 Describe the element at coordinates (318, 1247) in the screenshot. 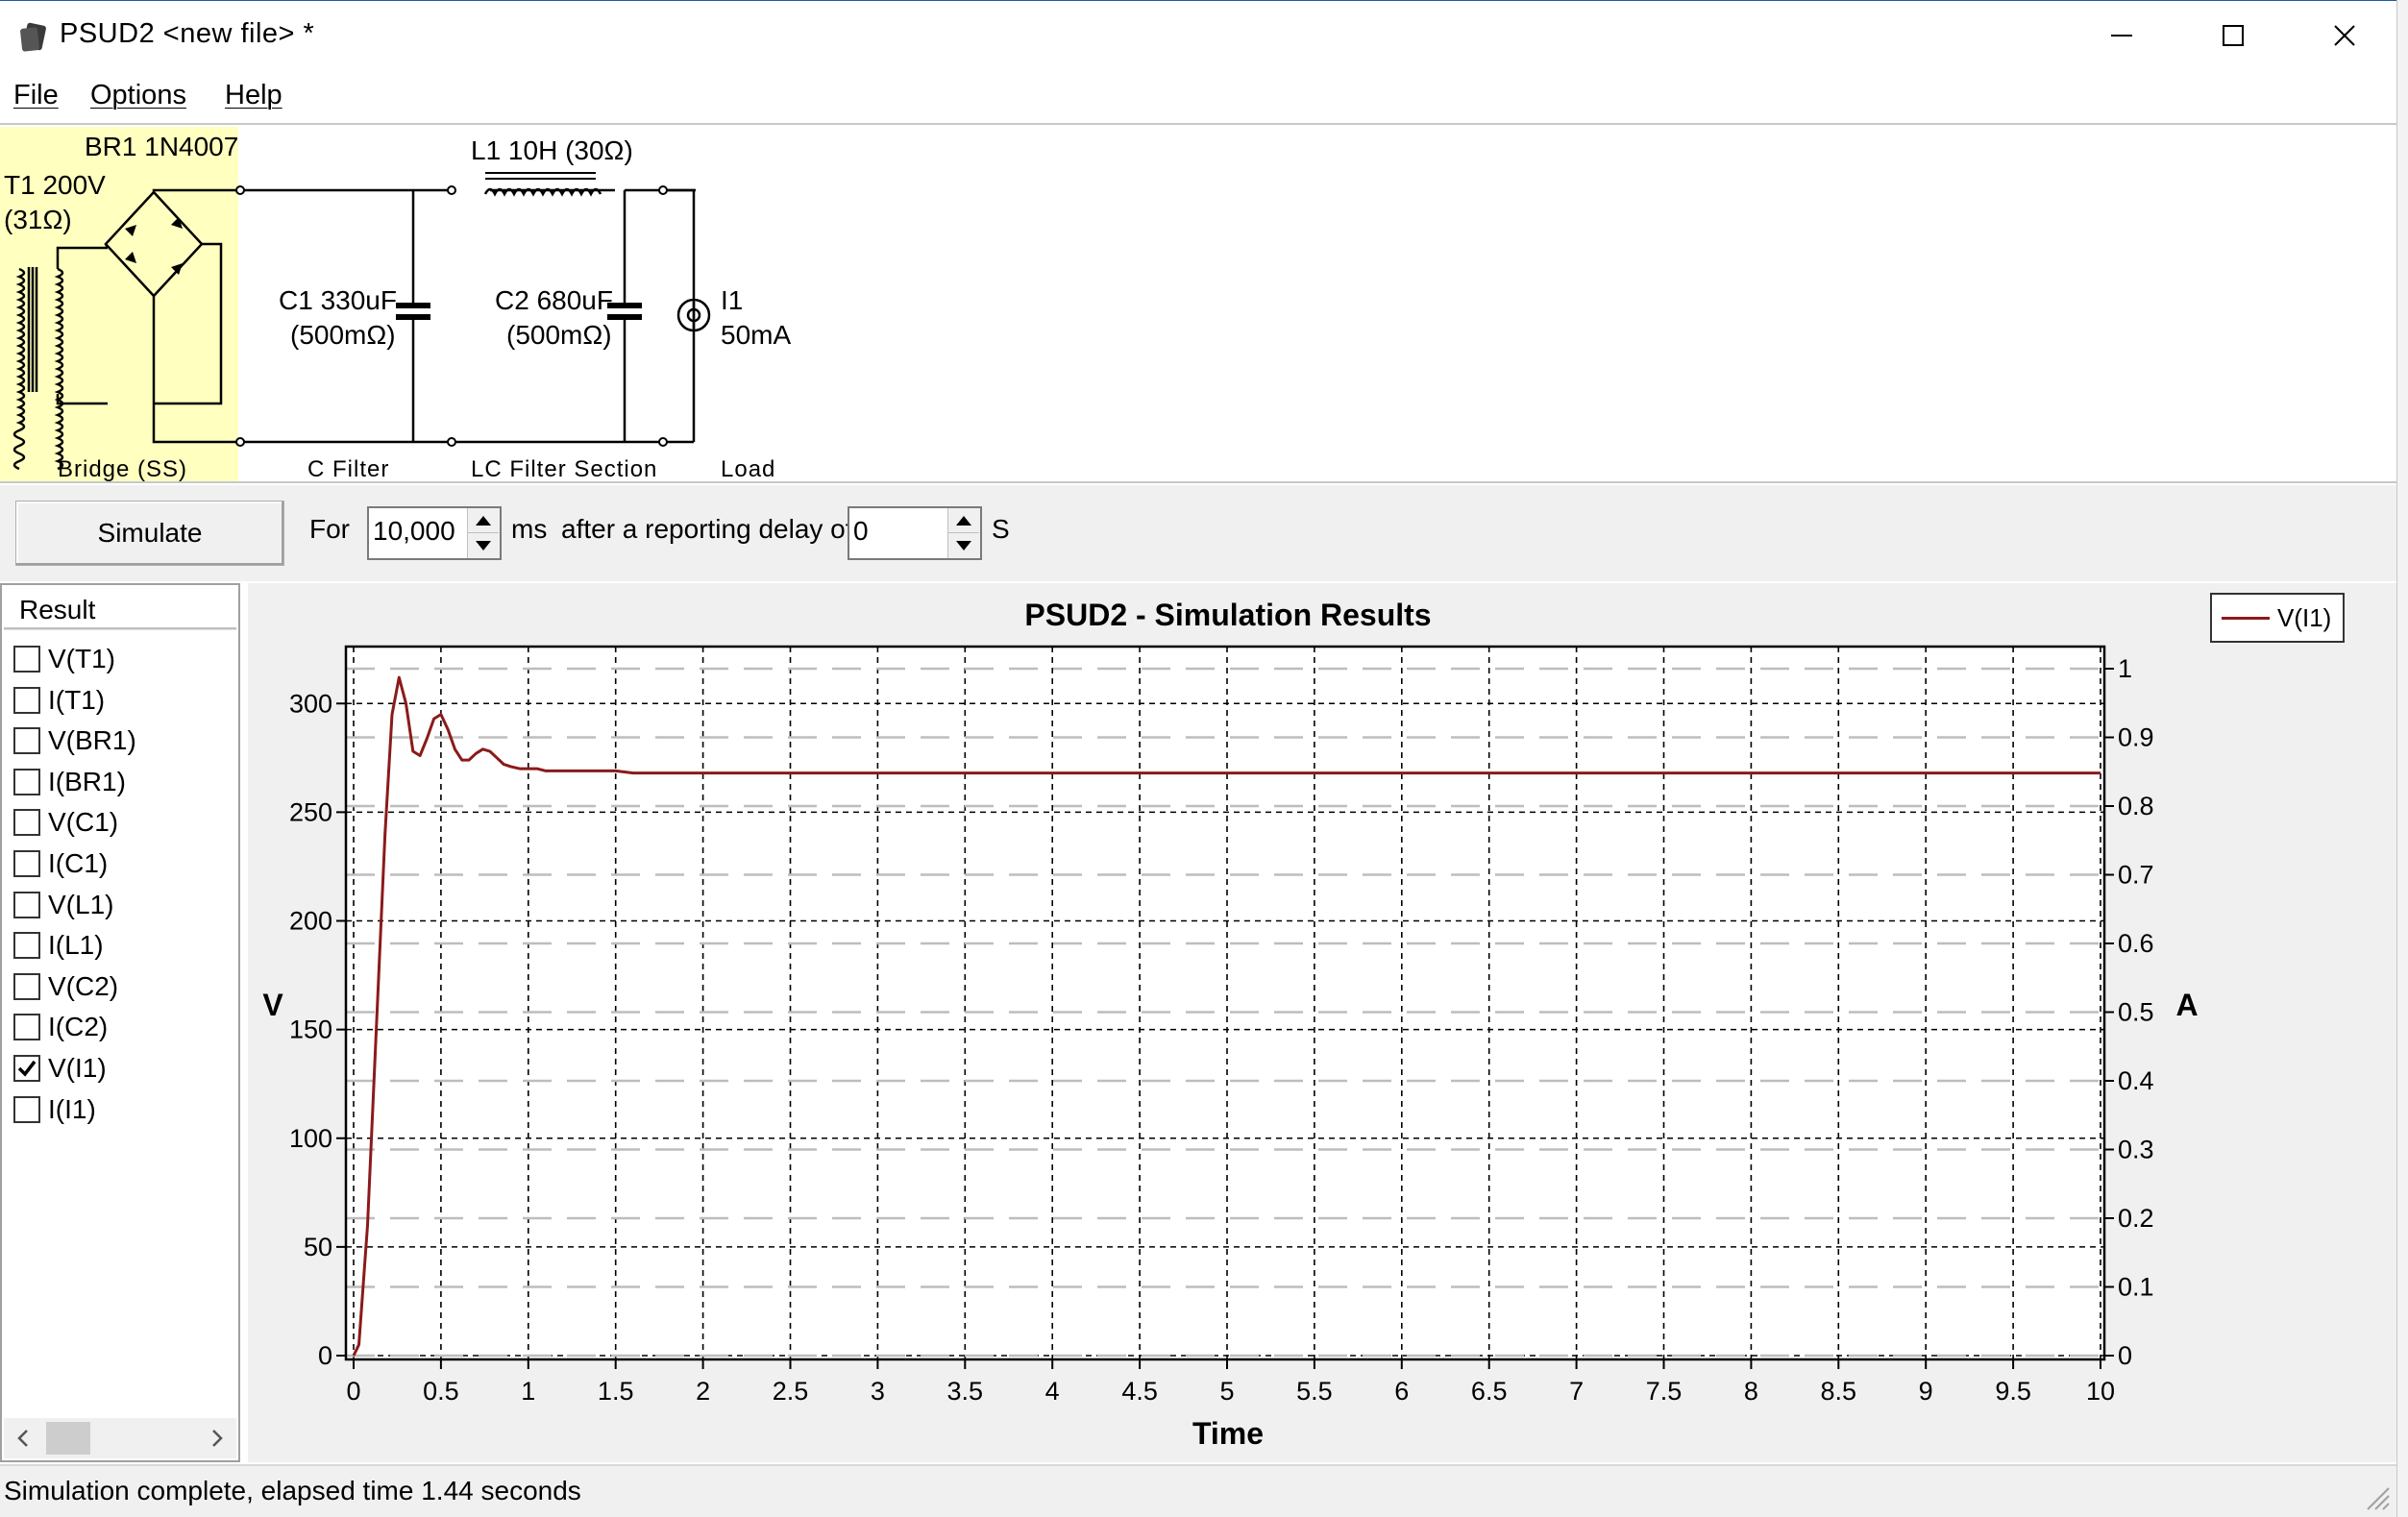

I see `y-tick-label: 50` at that location.